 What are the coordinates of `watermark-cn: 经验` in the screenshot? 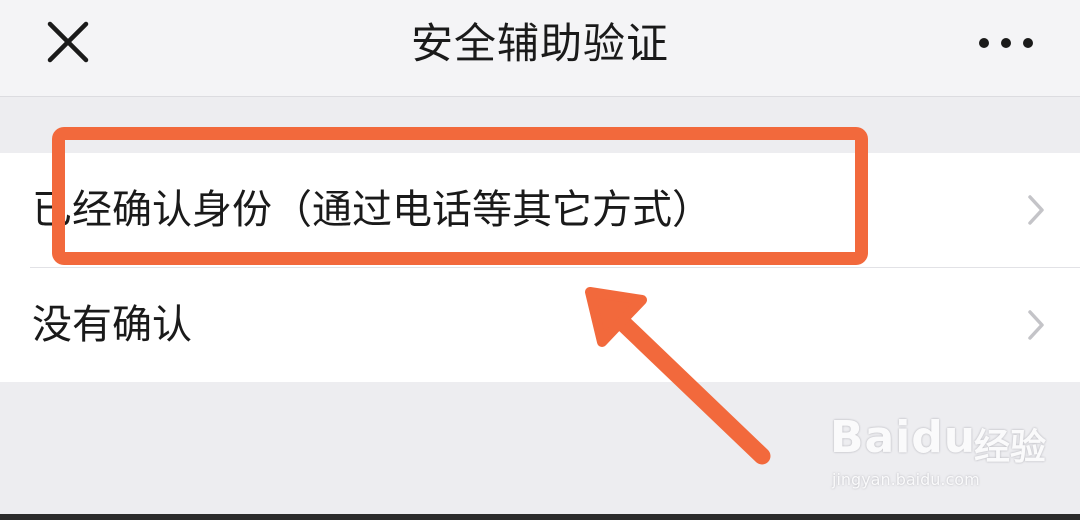 It's located at (1010, 447).